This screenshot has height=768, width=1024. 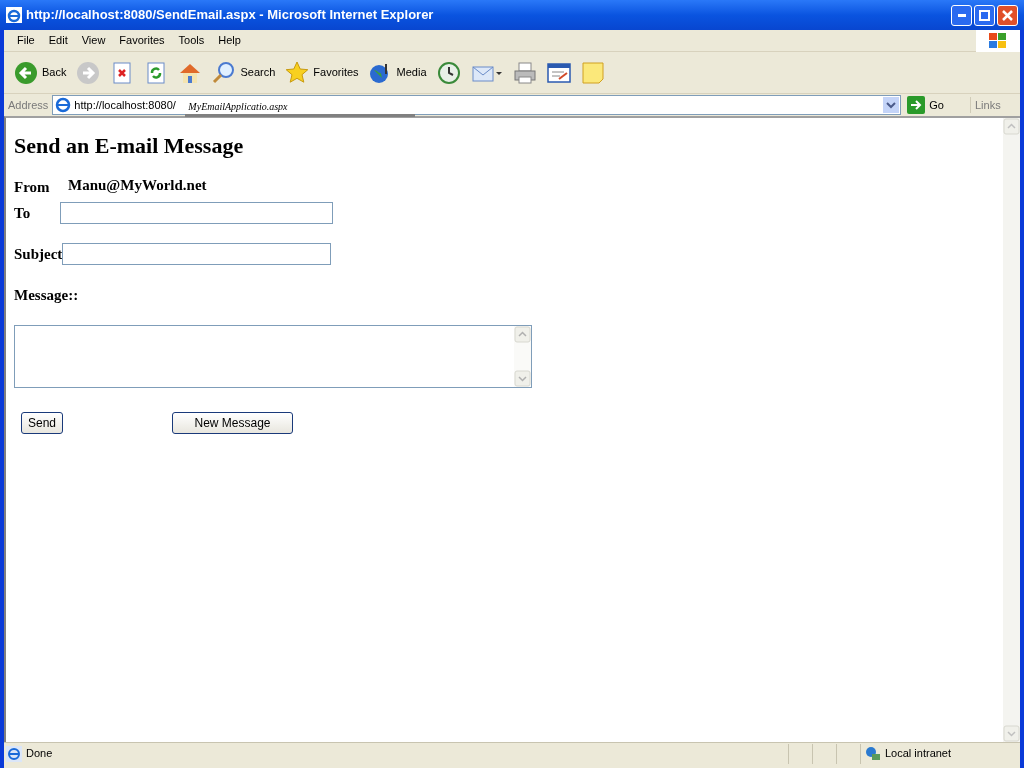 What do you see at coordinates (129, 146) in the screenshot?
I see `page-heading: Send an E-mail Message` at bounding box center [129, 146].